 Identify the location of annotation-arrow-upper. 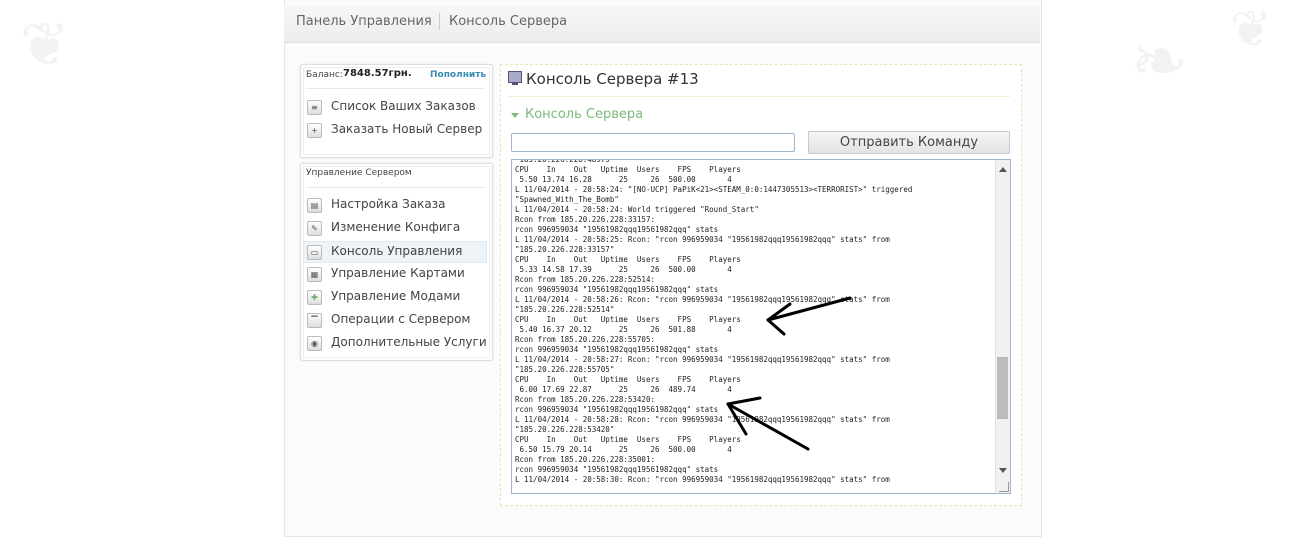
(809, 309).